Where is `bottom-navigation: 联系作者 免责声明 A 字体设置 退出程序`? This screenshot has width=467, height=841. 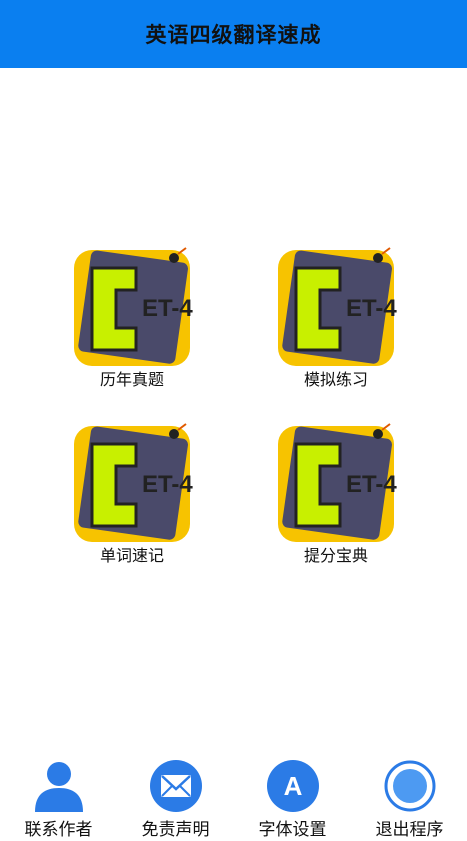
bottom-navigation: 联系作者 免责声明 A 字体设置 退出程序 is located at coordinates (233, 796).